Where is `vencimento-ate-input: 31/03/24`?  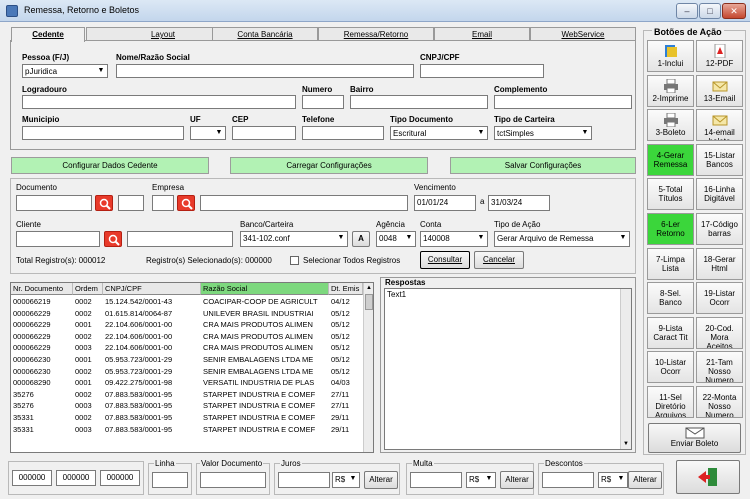 vencimento-ate-input: 31/03/24 is located at coordinates (519, 203).